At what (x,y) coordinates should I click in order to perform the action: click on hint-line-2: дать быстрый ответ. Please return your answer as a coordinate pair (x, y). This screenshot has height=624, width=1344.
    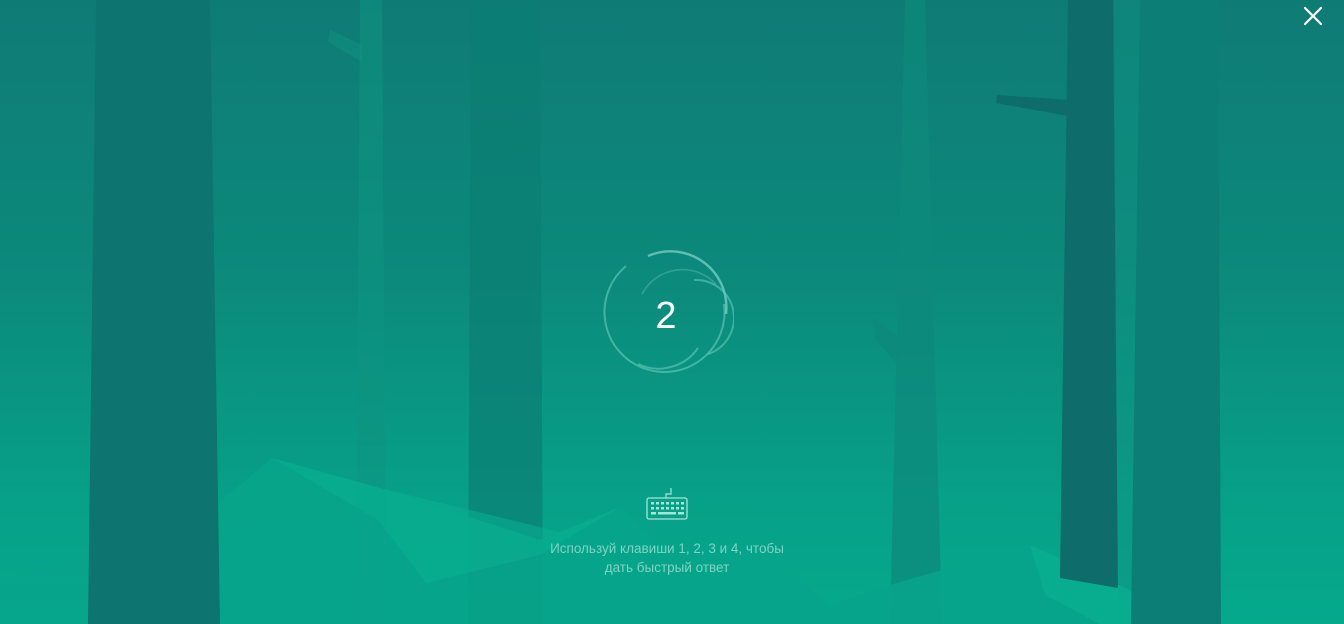
    Looking at the image, I should click on (667, 567).